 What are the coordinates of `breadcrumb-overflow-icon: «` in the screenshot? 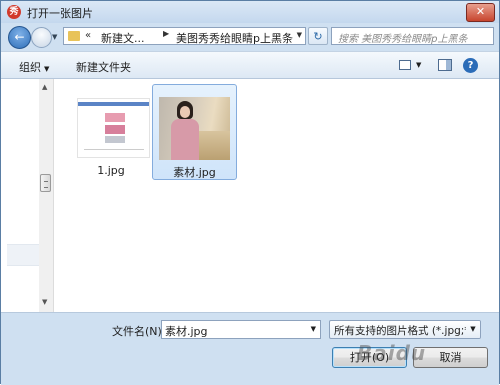 It's located at (88, 35).